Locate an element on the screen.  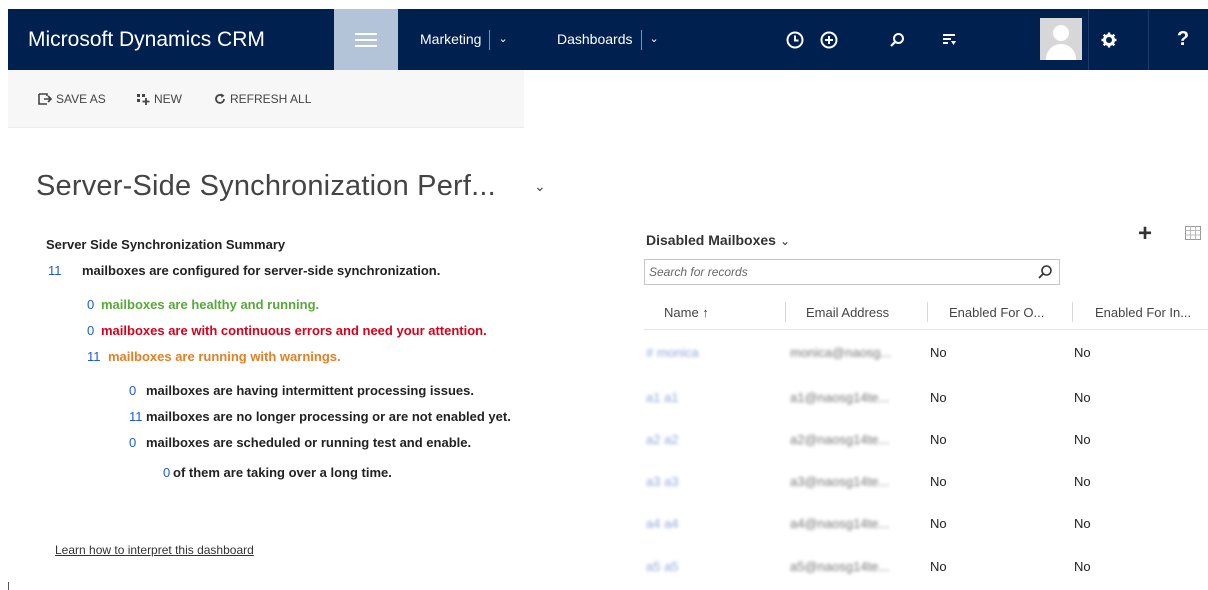
grid-view-selector: Disabled Mailboxes ⌄ is located at coordinates (718, 240).